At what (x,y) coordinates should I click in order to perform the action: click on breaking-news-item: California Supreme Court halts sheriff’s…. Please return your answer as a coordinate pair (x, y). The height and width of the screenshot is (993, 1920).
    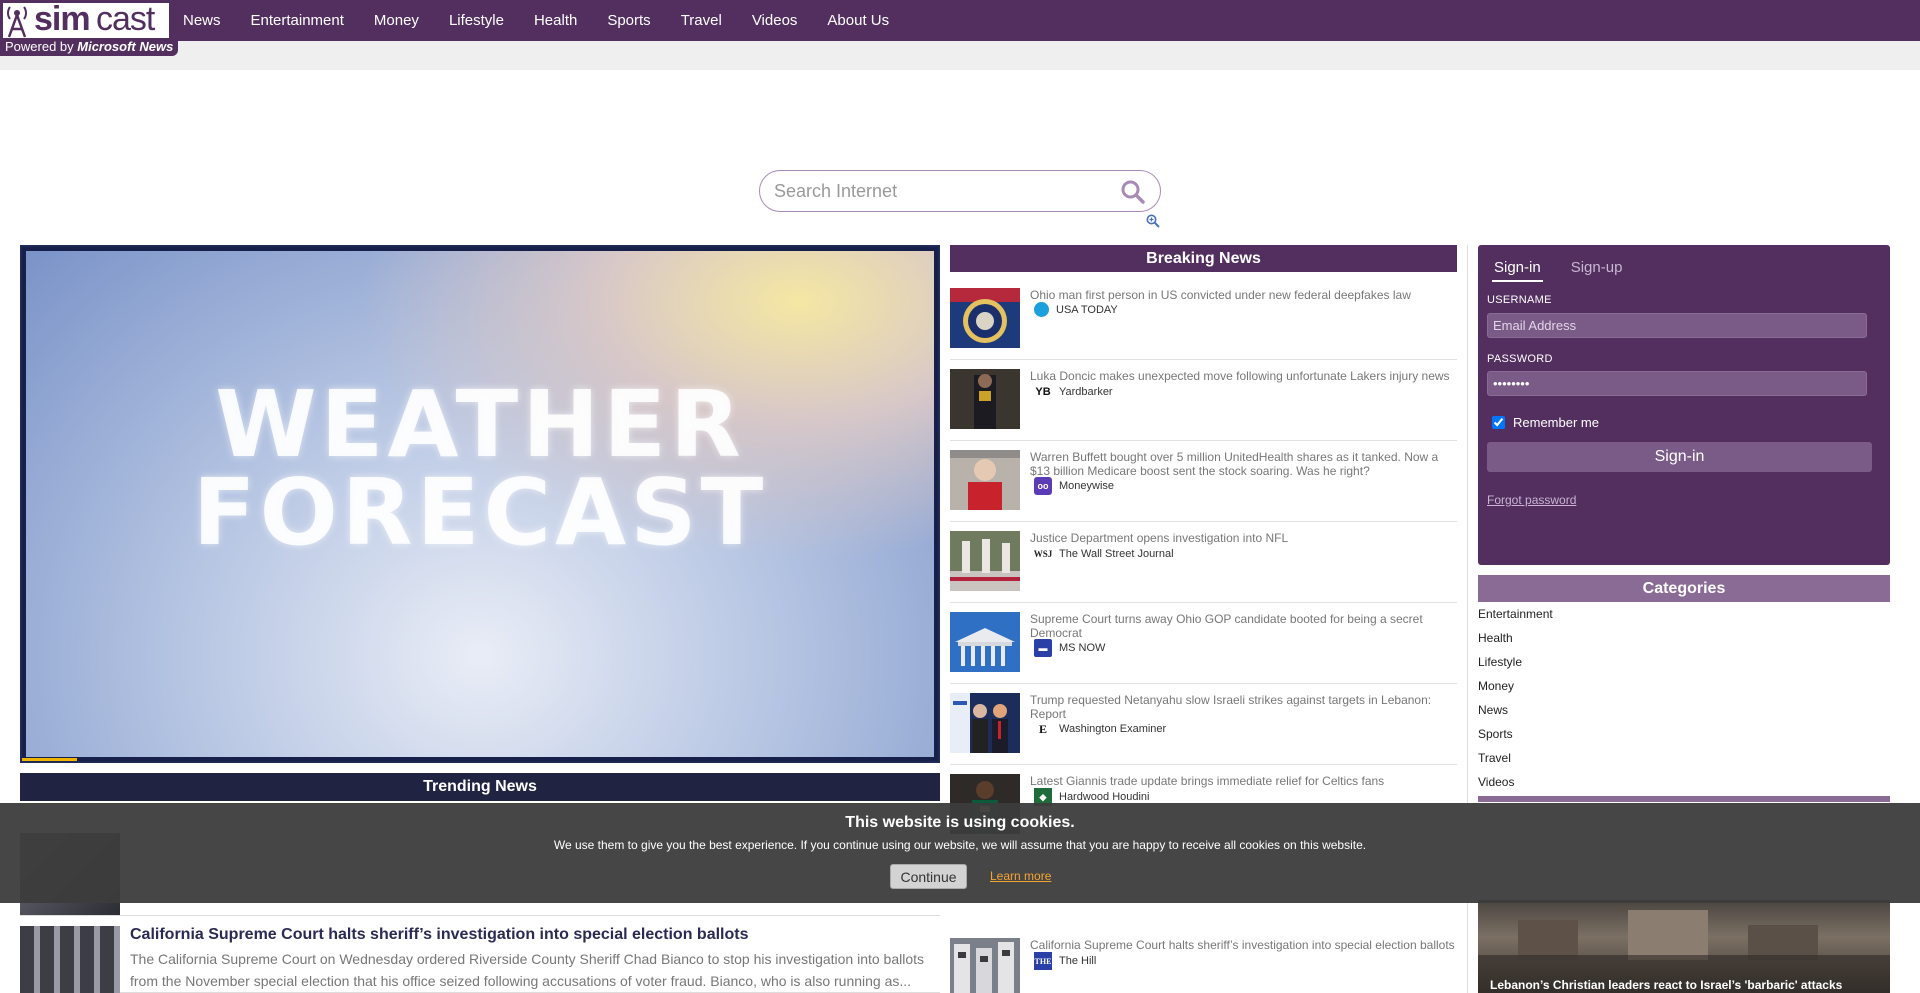
    Looking at the image, I should click on (1203, 961).